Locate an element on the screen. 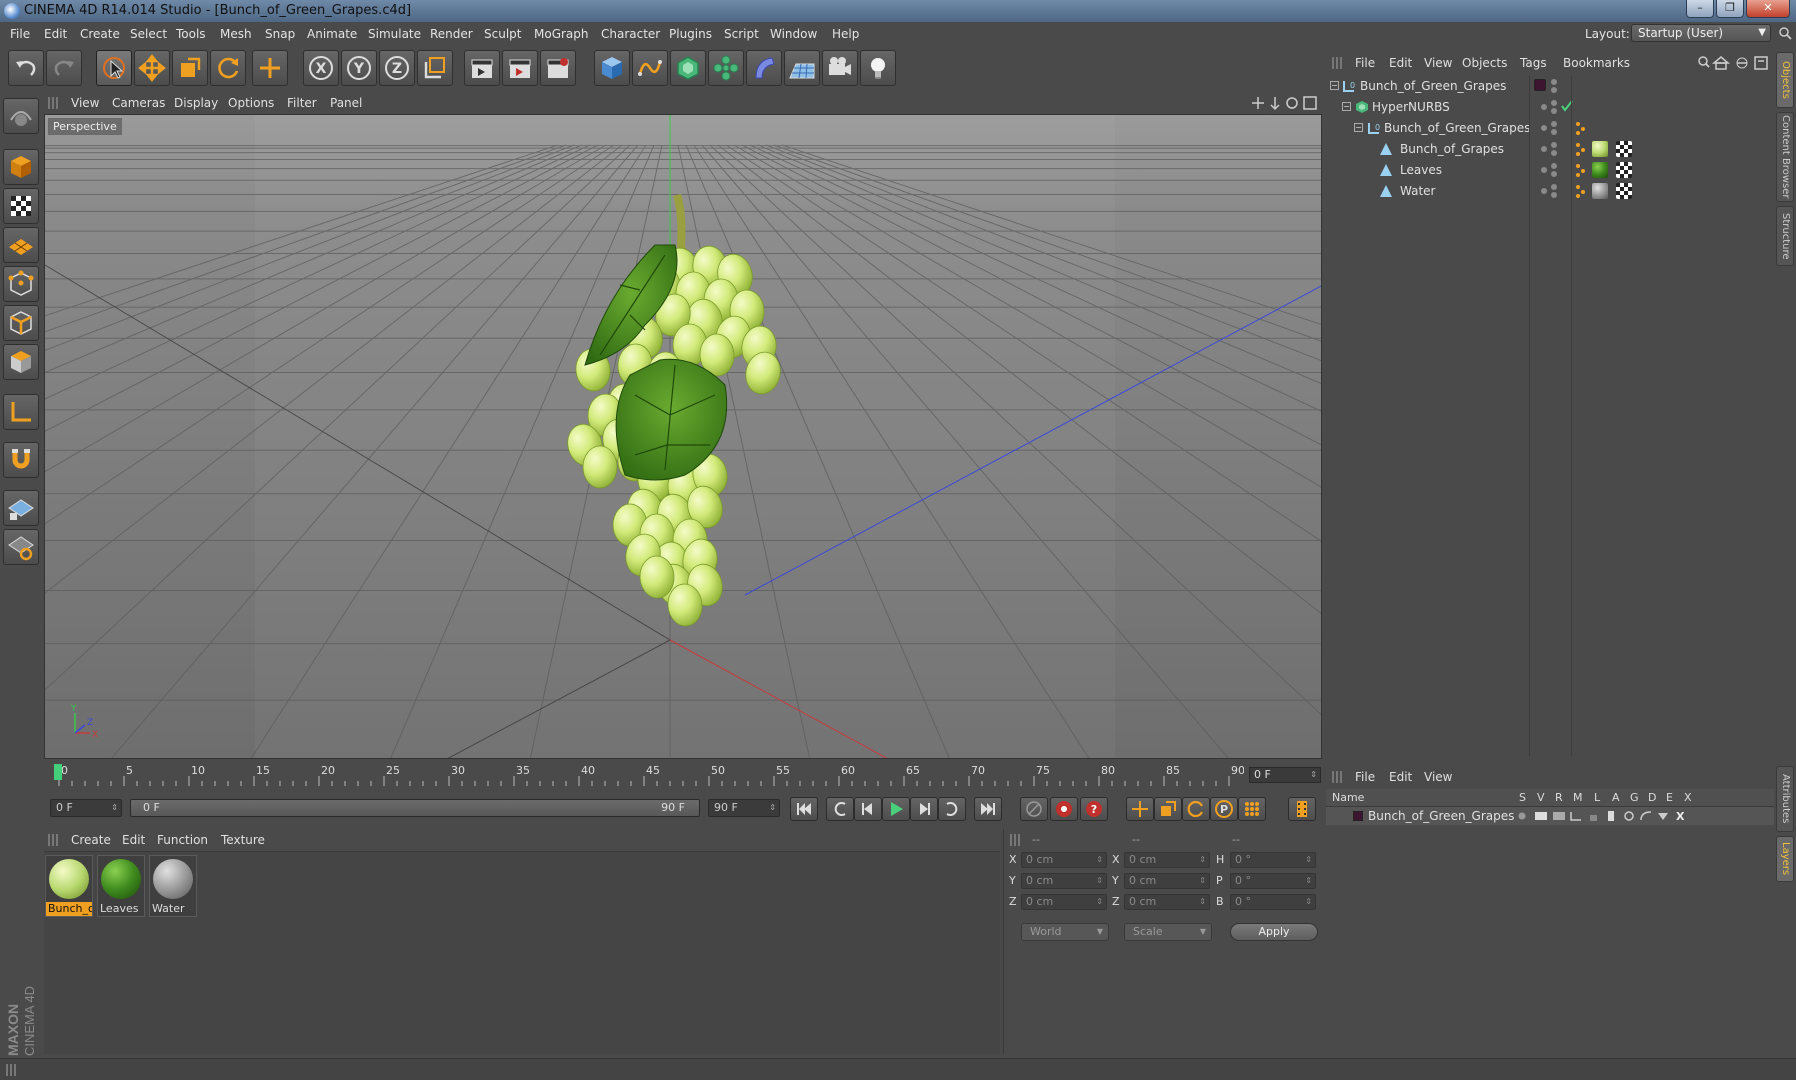  close-button: ✕ is located at coordinates (1768, 9).